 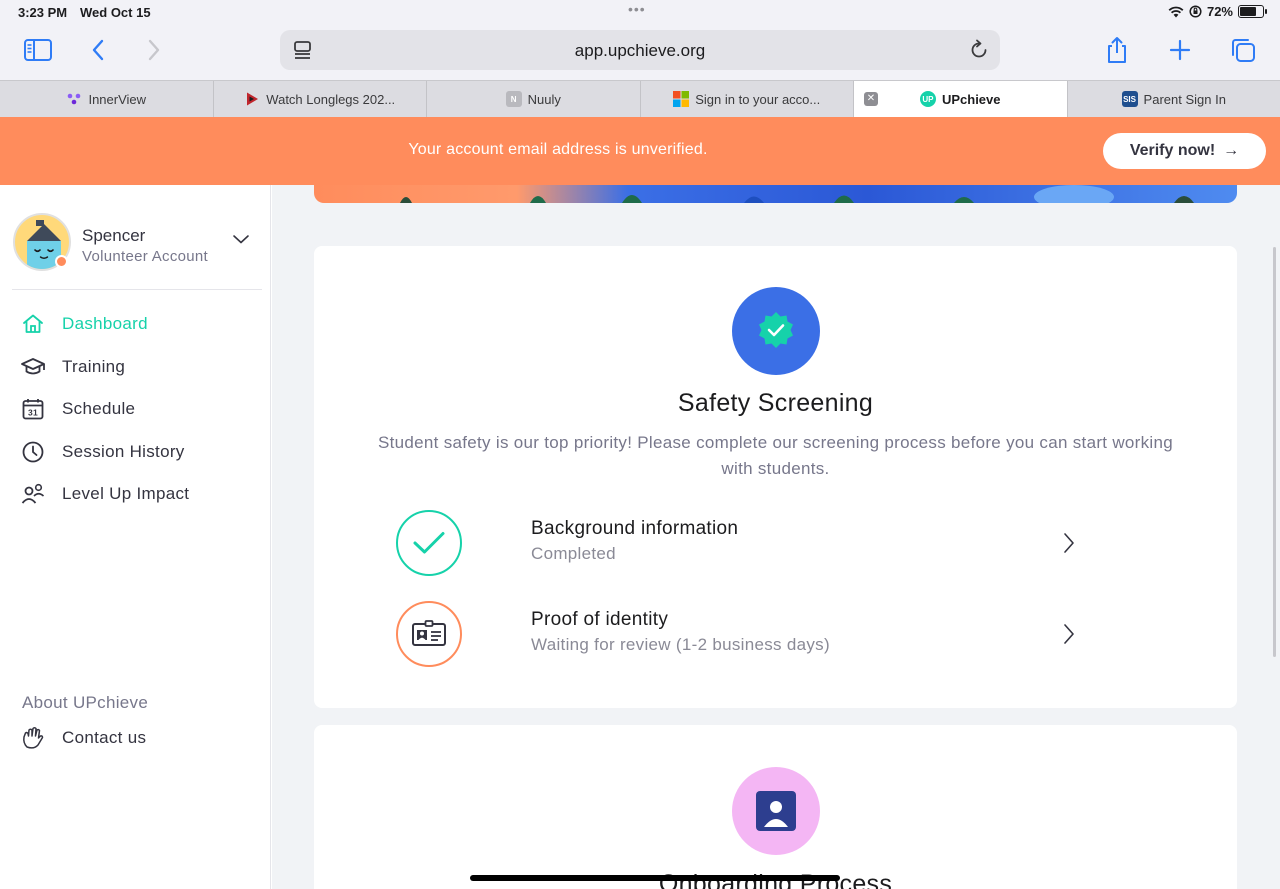 What do you see at coordinates (33, 452) in the screenshot?
I see `clock-icon` at bounding box center [33, 452].